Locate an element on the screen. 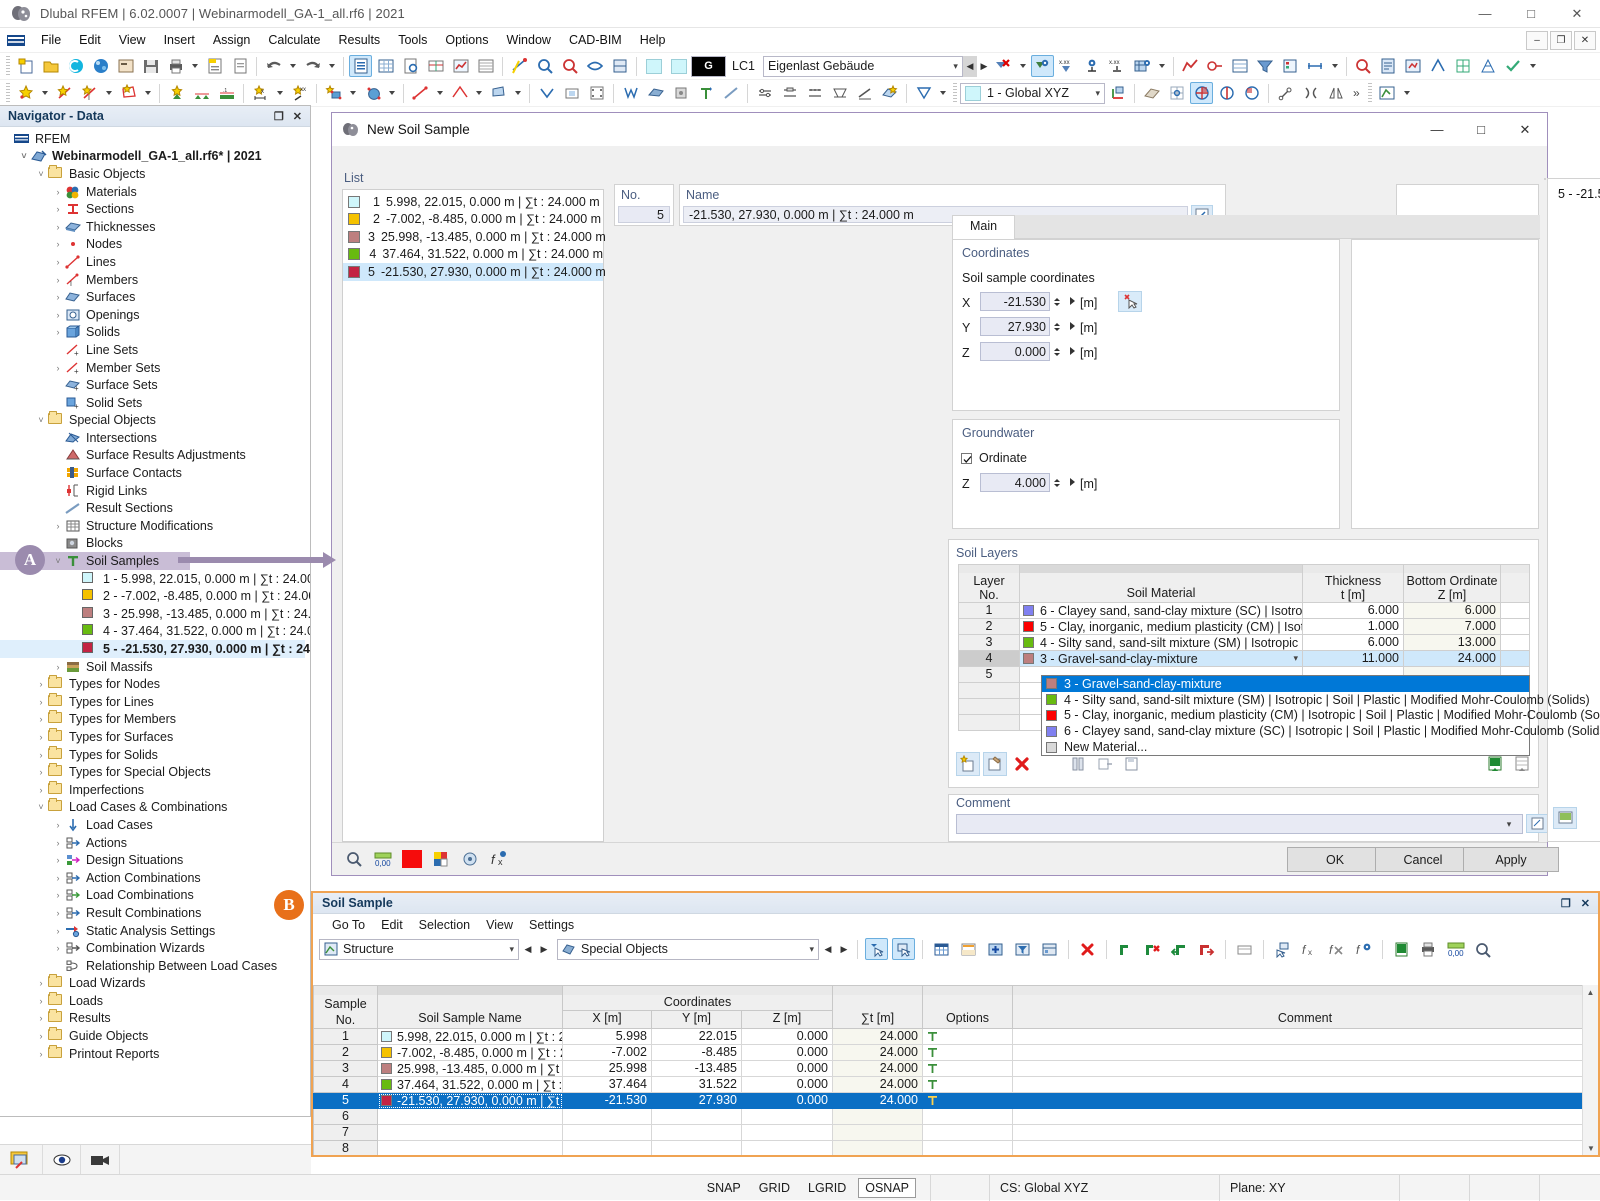  navigator-item-surface-results-adjustments: Surface Results Adjustments is located at coordinates (155, 456).